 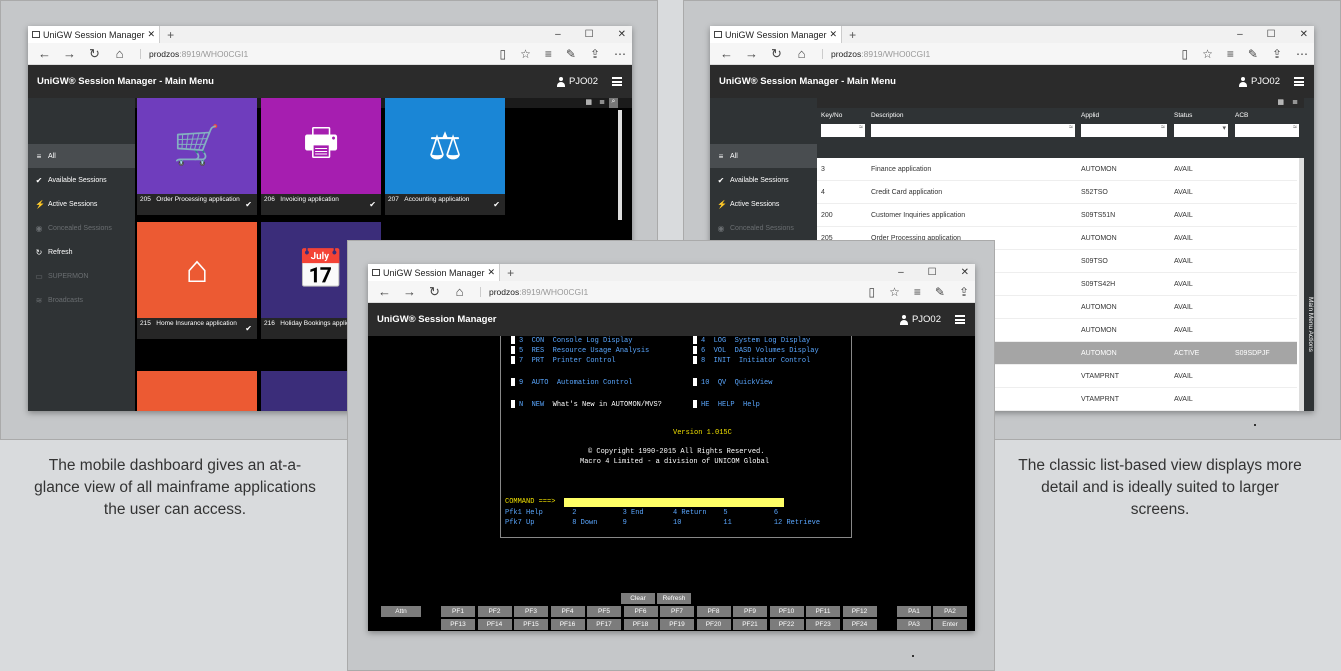 I want to click on sidebar-item-active-sessions: ⚡ Active Sessions, so click(x=81, y=204).